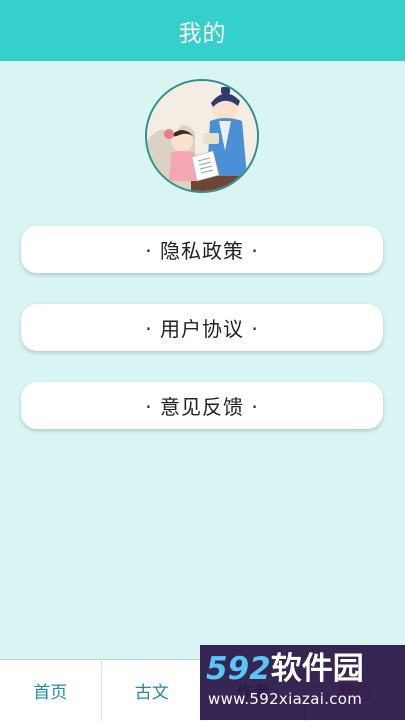  I want to click on watermark-brand: 592软件园, so click(285, 669).